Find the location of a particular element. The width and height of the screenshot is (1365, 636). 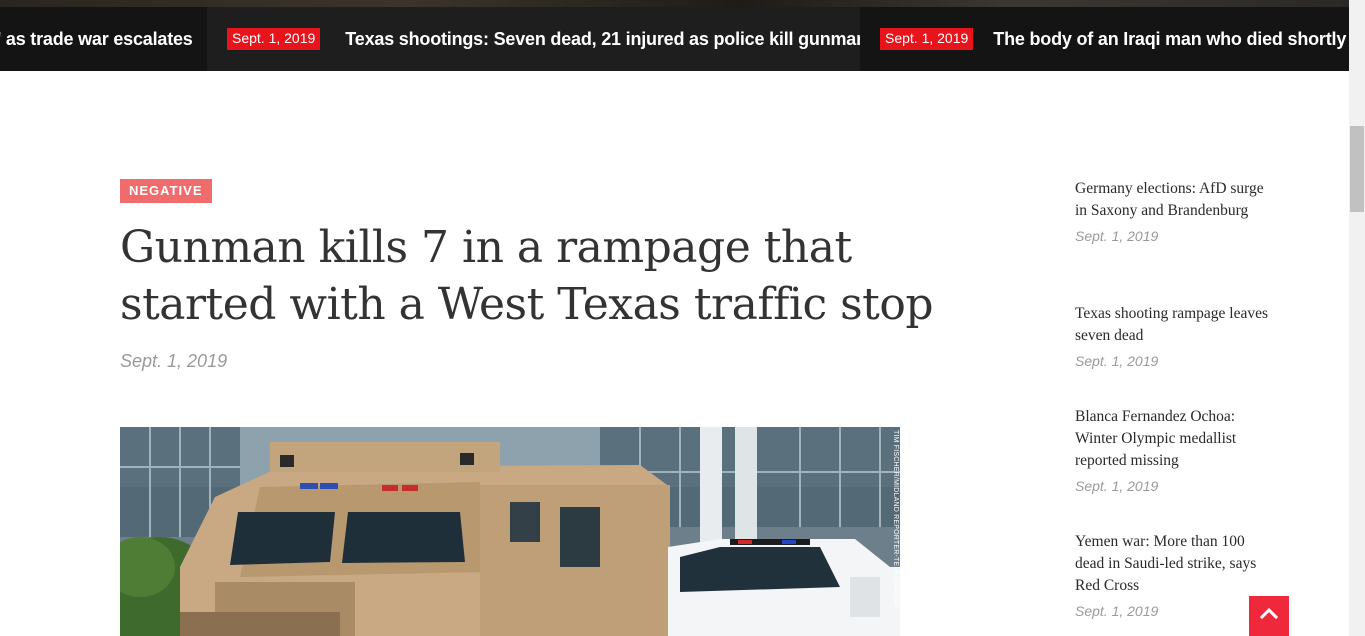

back-to-top-button is located at coordinates (1269, 616).